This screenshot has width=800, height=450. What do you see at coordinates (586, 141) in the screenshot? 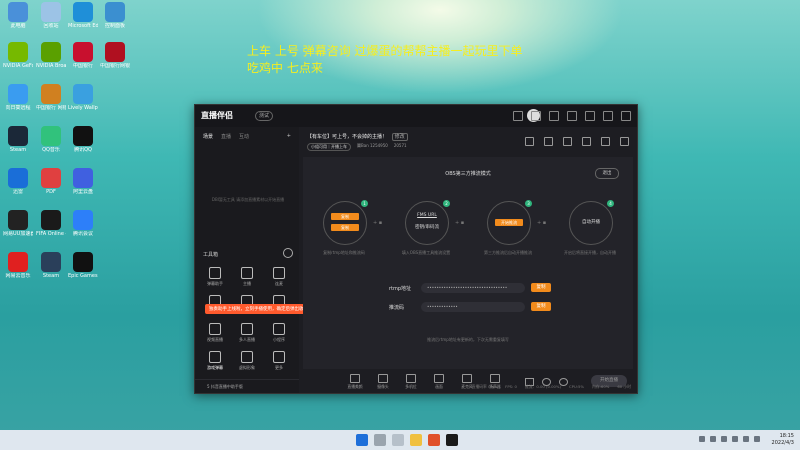
I see `screen-icon` at bounding box center [586, 141].